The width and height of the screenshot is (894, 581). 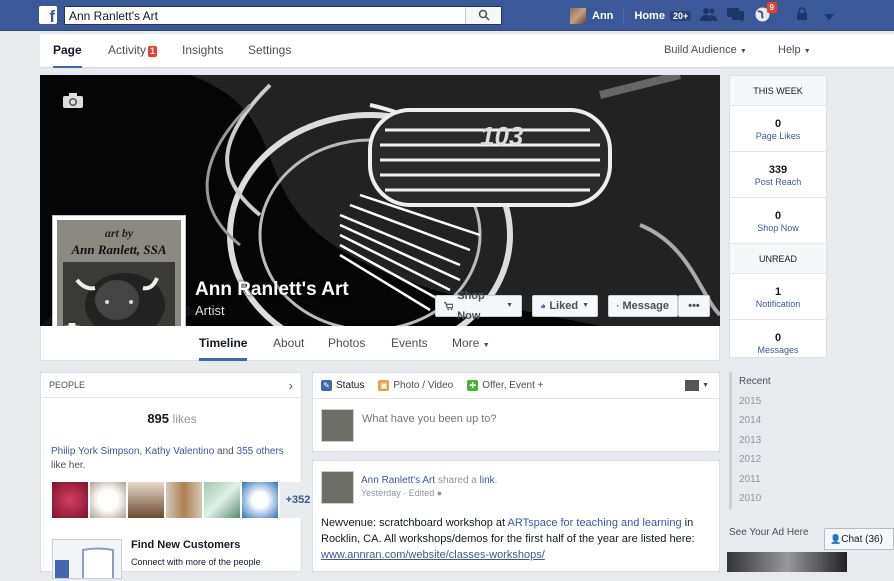 What do you see at coordinates (223, 343) in the screenshot?
I see `tab-timeline: Timeline` at bounding box center [223, 343].